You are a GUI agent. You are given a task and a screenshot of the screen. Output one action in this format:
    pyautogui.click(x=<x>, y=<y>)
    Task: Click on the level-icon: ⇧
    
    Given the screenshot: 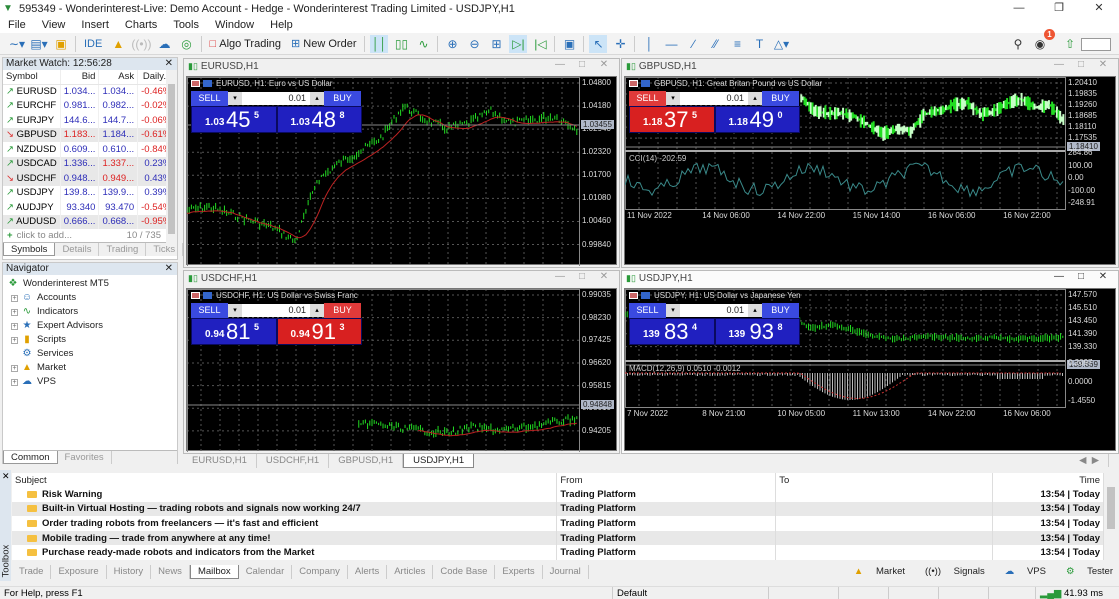 What is the action you would take?
    pyautogui.click(x=1070, y=44)
    